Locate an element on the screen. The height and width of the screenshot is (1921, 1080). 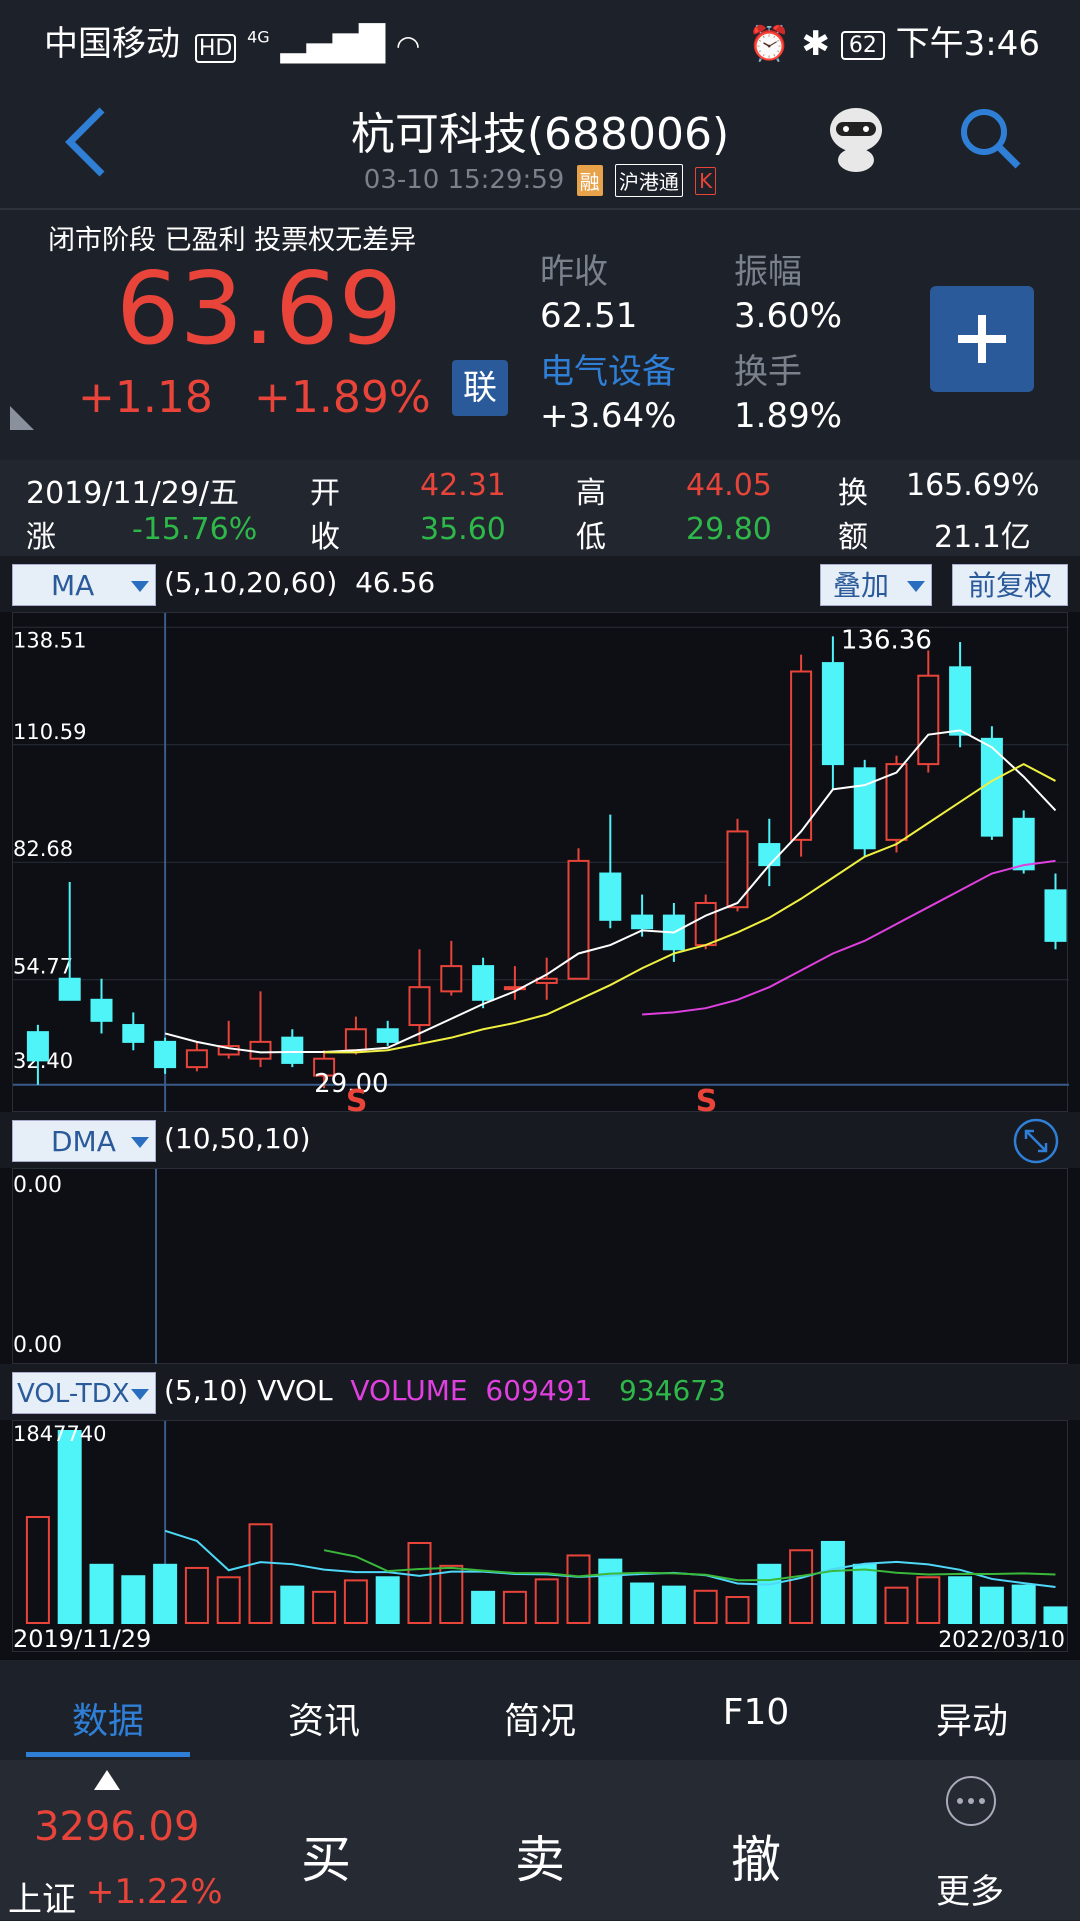
tab-alerts: 异动 is located at coordinates (972, 1718).